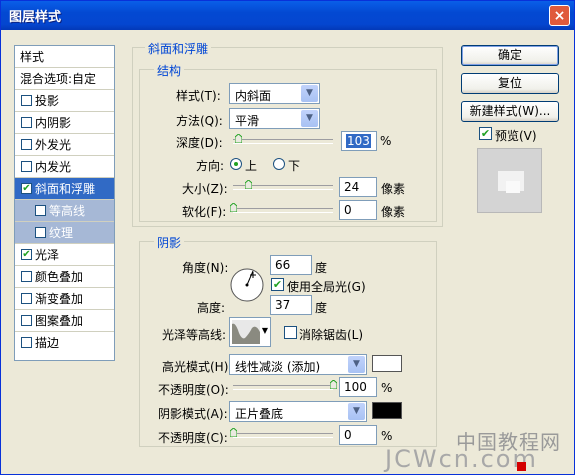  Describe the element at coordinates (253, 96) in the screenshot. I see `style-select-value: 内斜面` at that location.